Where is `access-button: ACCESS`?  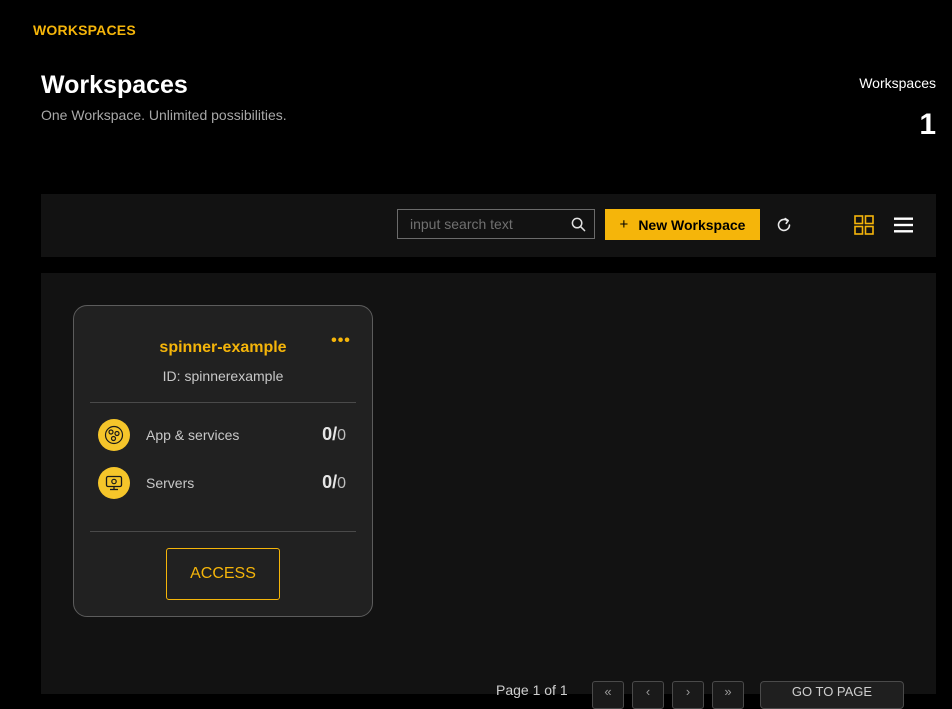 access-button: ACCESS is located at coordinates (223, 574).